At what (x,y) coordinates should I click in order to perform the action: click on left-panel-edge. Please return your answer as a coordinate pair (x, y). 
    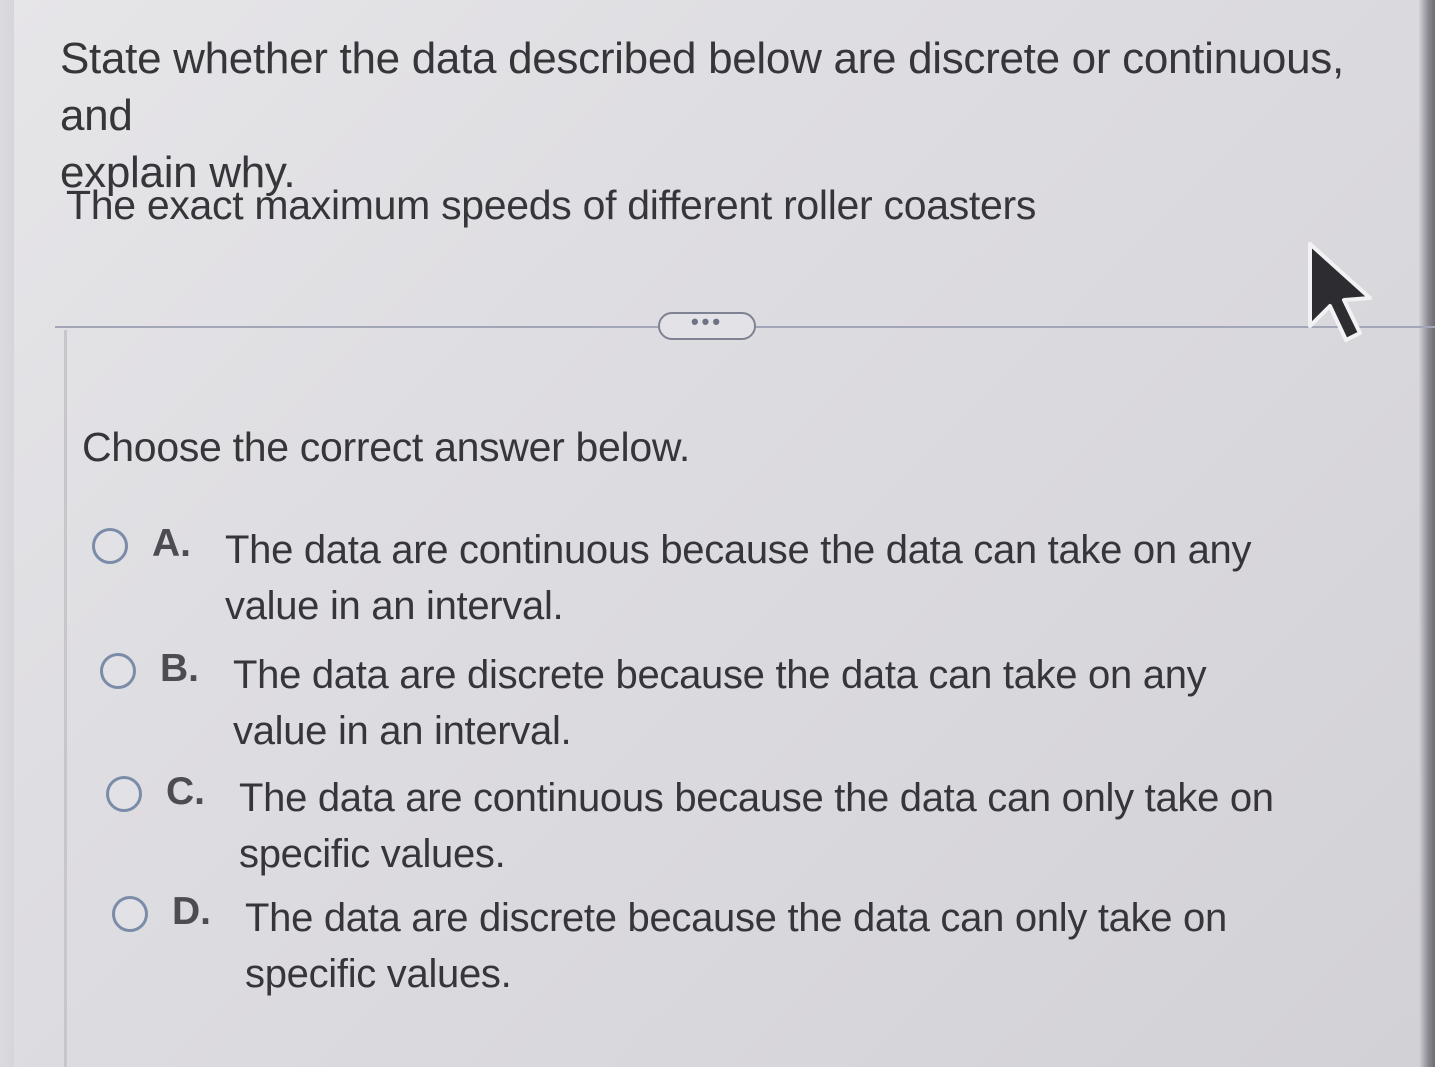
    Looking at the image, I should click on (7, 533).